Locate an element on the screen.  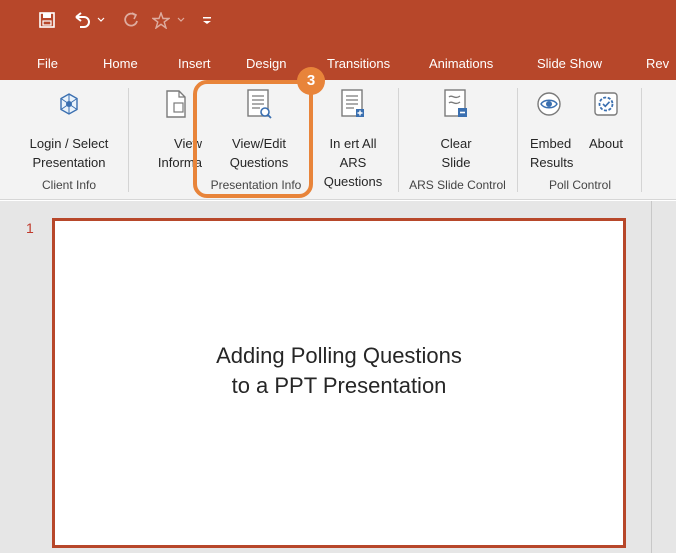
slide-number: 1 is located at coordinates (30, 228).